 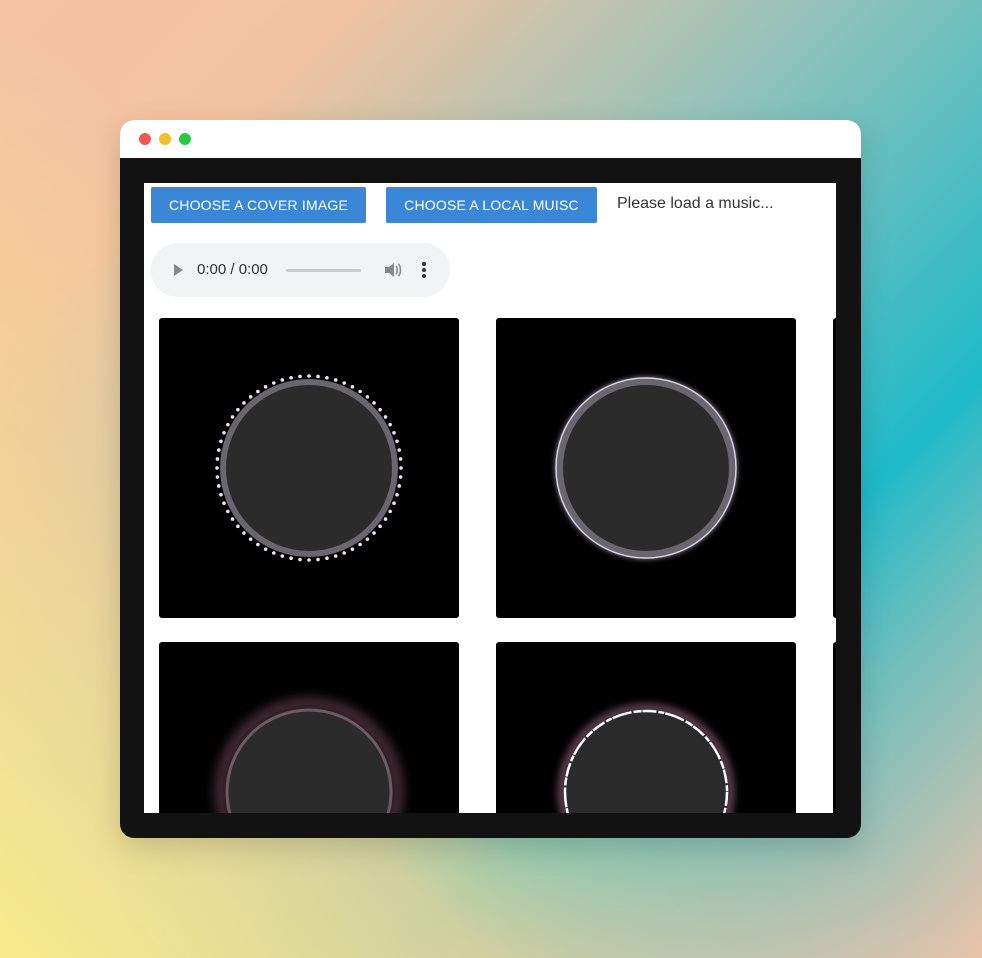 I want to click on time-readout: 0:00 / 0:00, so click(x=232, y=269).